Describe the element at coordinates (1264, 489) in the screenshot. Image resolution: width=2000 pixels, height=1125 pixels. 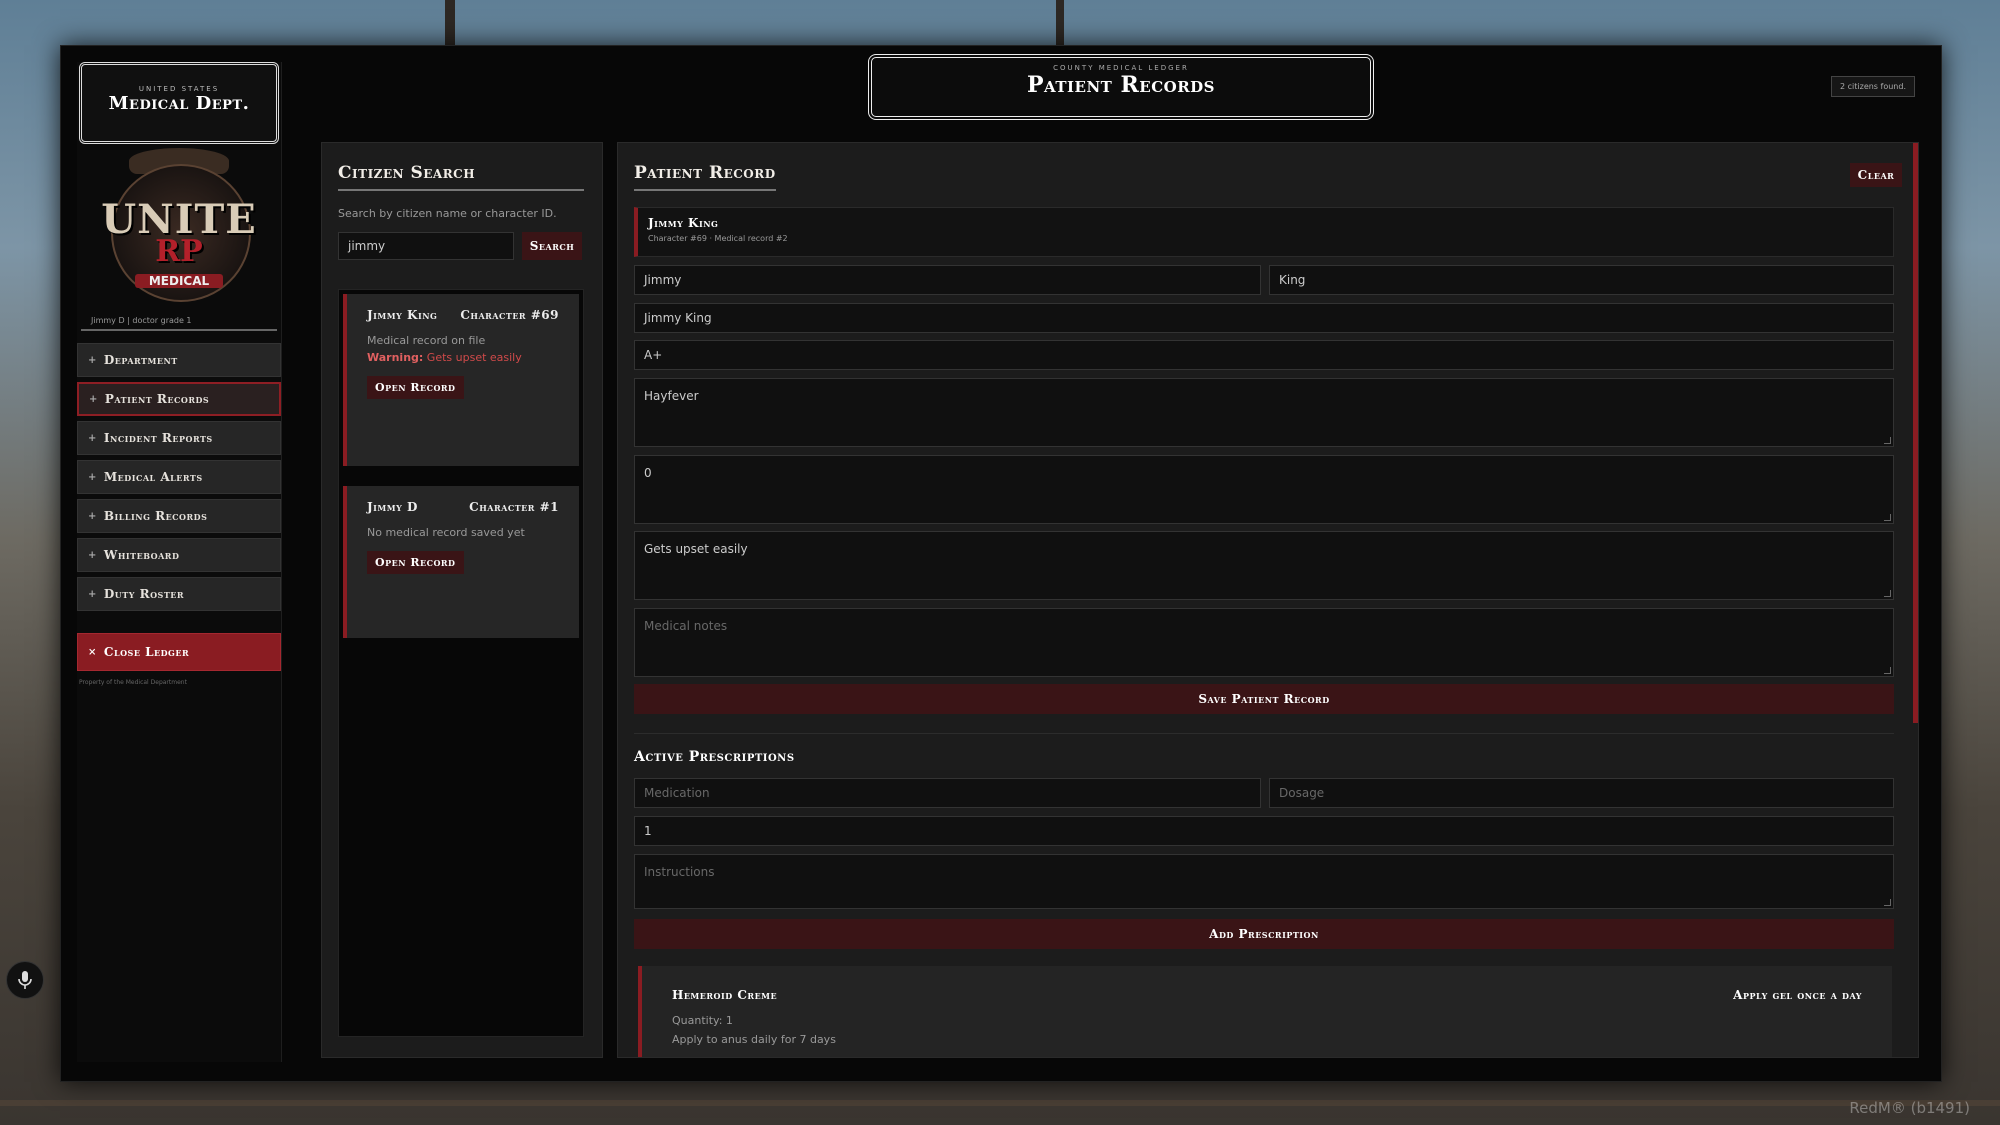
I see `conditions-textarea: 0` at that location.